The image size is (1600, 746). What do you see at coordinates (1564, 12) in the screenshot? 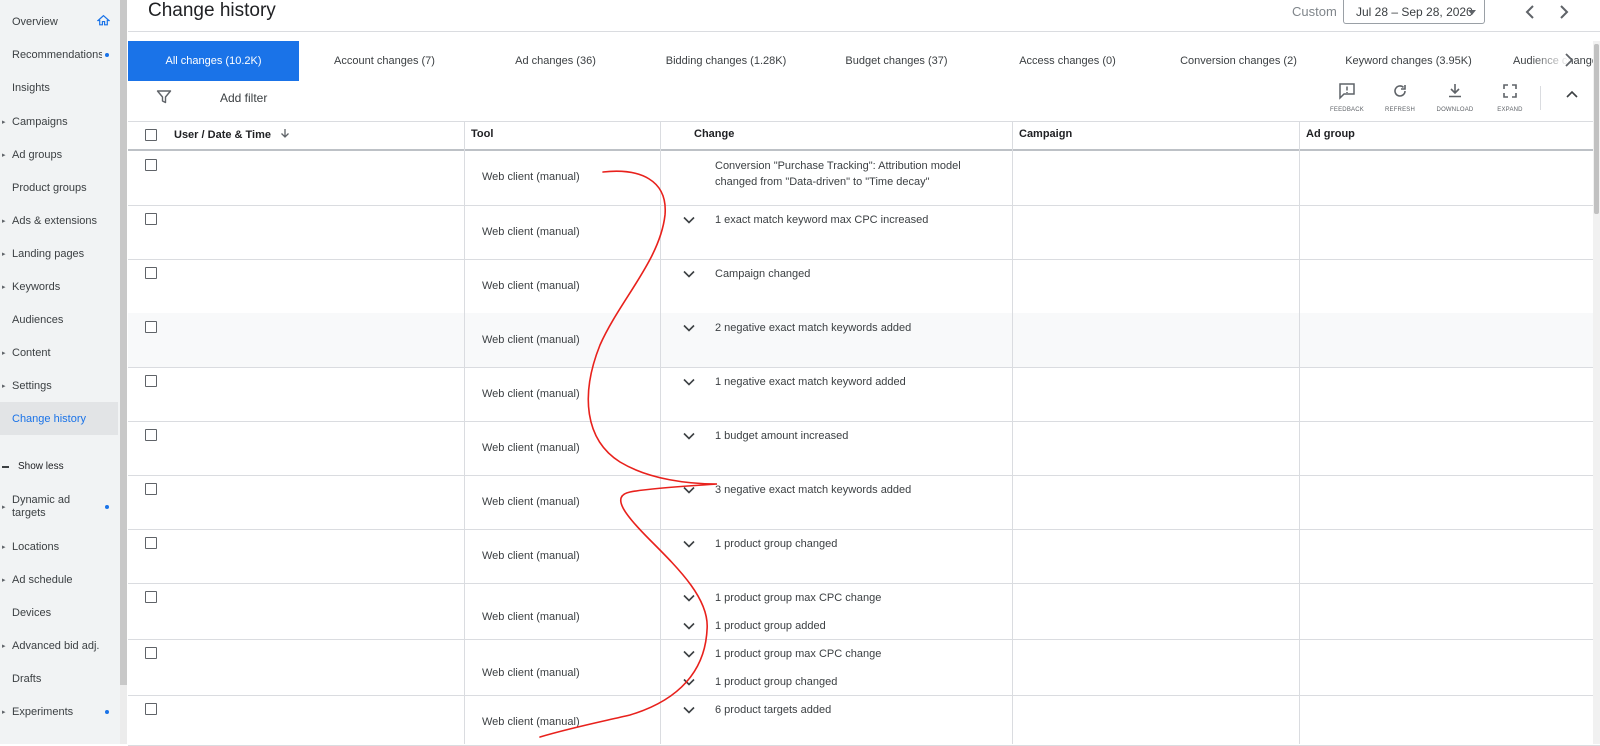
I see `chevron-right-icon` at bounding box center [1564, 12].